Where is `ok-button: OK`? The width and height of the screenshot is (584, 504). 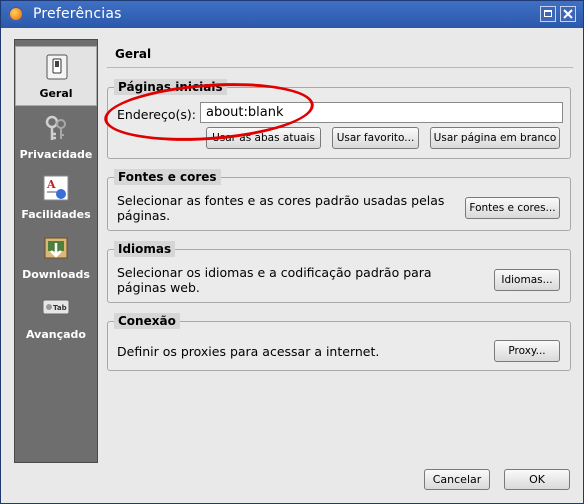 ok-button: OK is located at coordinates (537, 479).